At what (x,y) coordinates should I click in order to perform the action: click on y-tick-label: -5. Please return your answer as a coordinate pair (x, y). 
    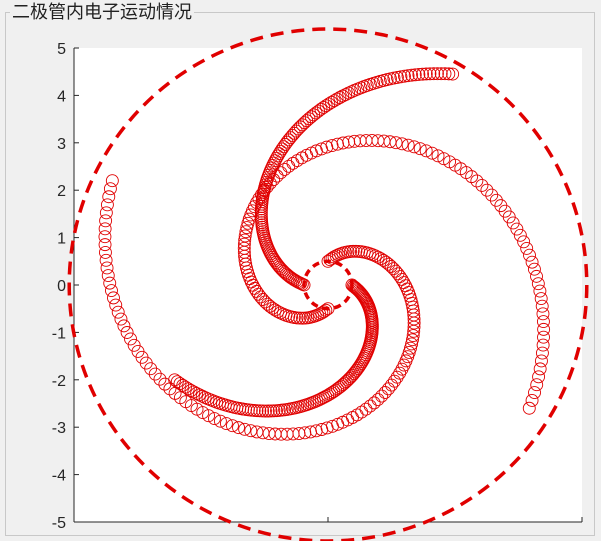
    Looking at the image, I should click on (59, 523).